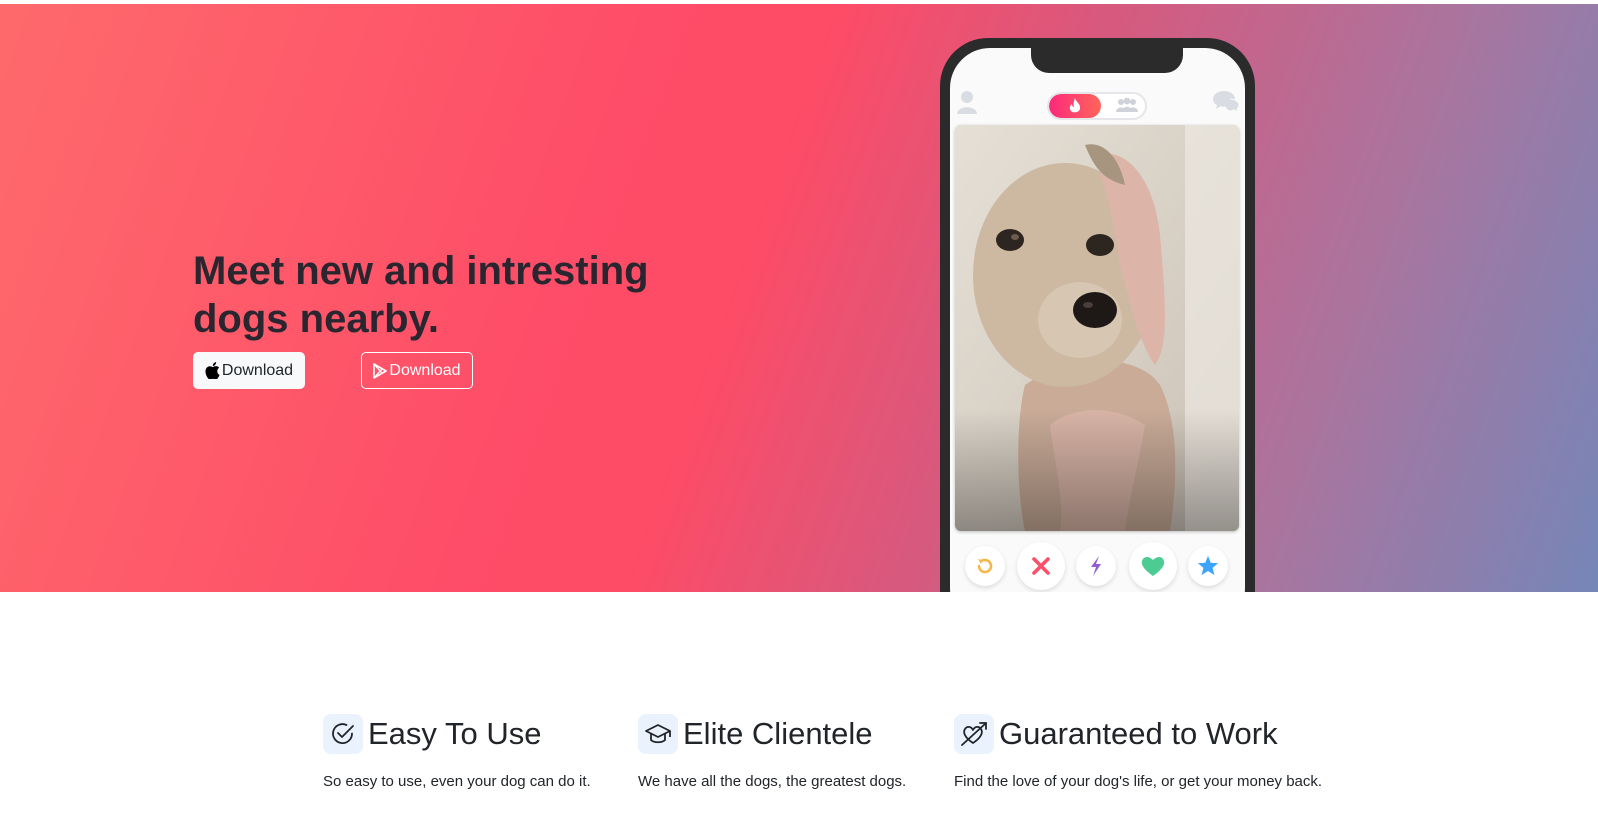 The image size is (1598, 834). What do you see at coordinates (1041, 566) in the screenshot?
I see `nope-icon` at bounding box center [1041, 566].